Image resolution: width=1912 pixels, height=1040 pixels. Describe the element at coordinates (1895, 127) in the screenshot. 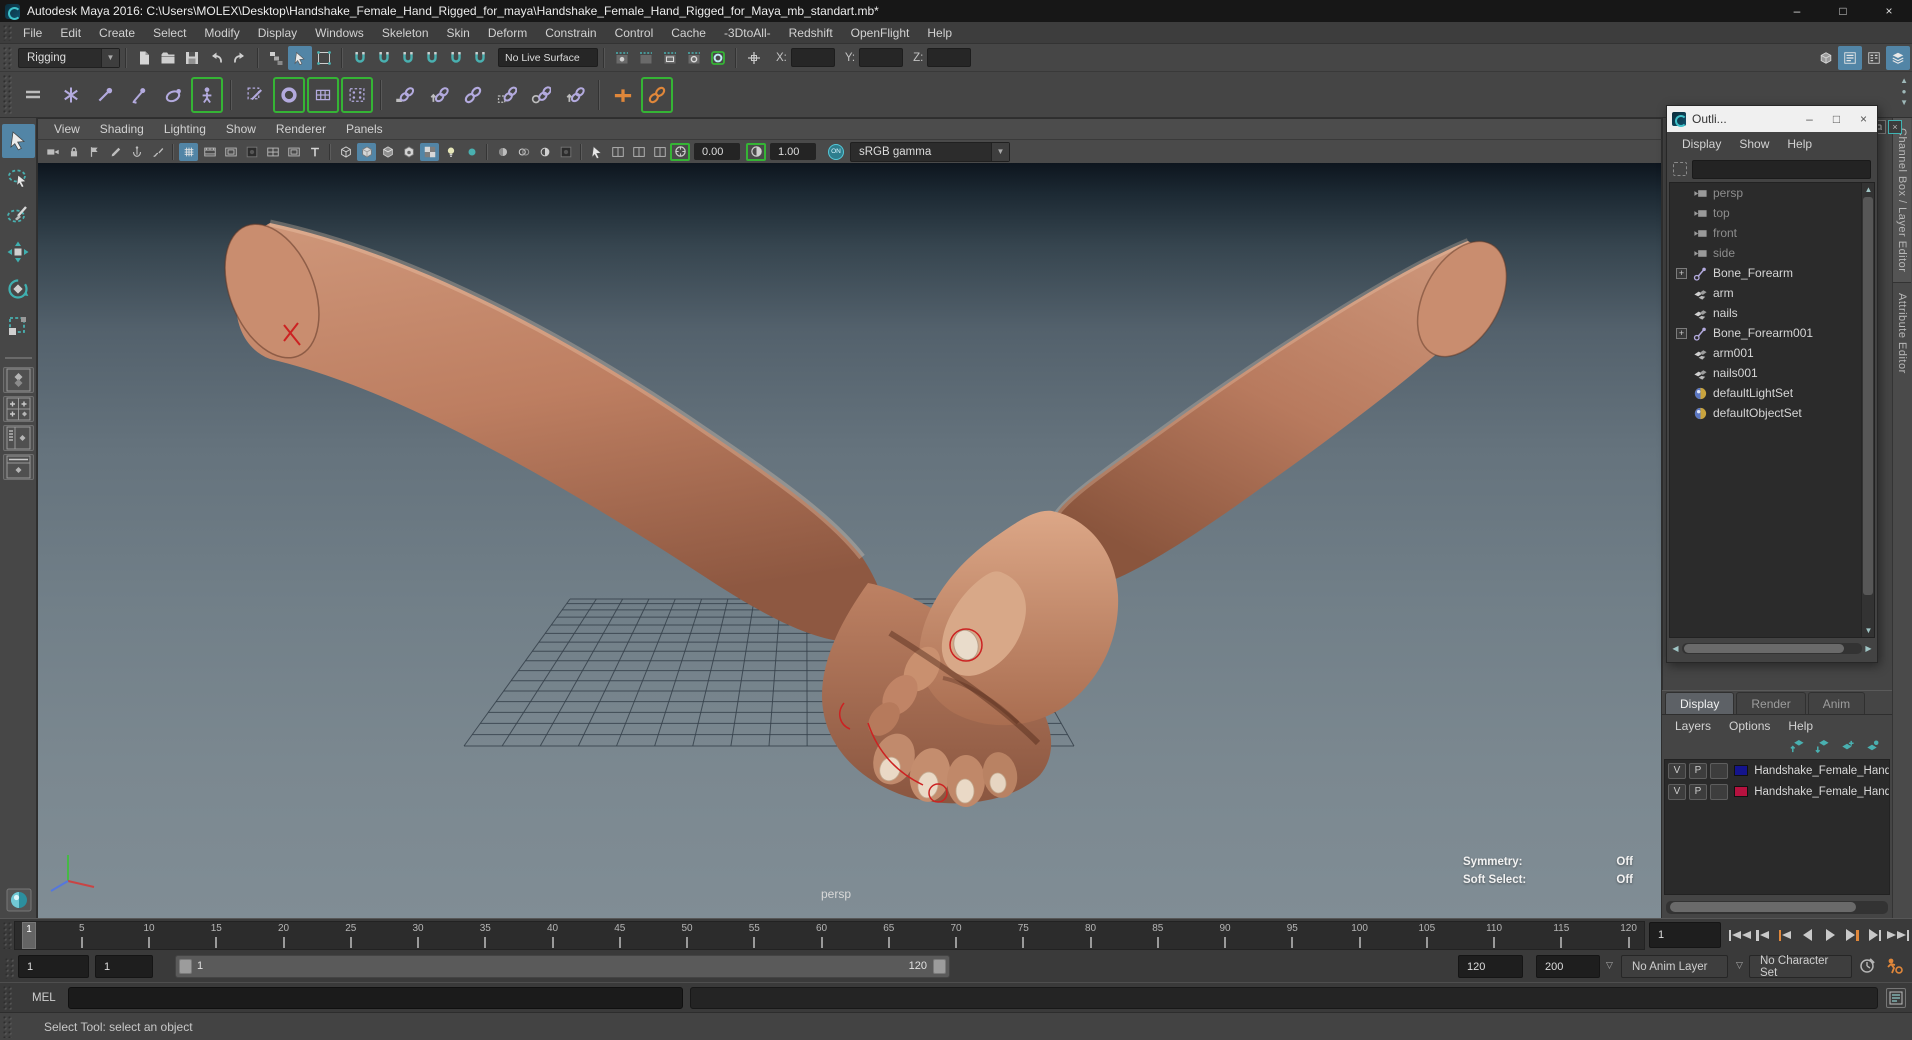

I see `close-panel-icon: ×` at that location.